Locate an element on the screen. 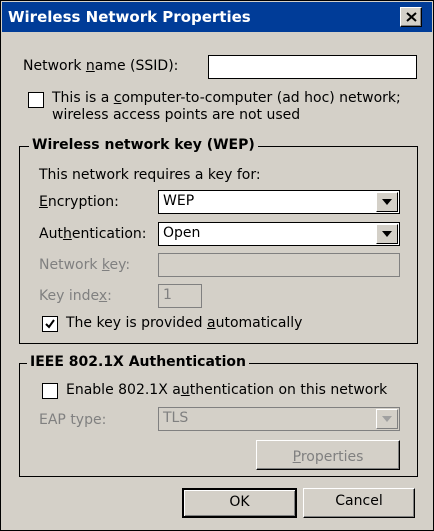  close-button is located at coordinates (411, 17).